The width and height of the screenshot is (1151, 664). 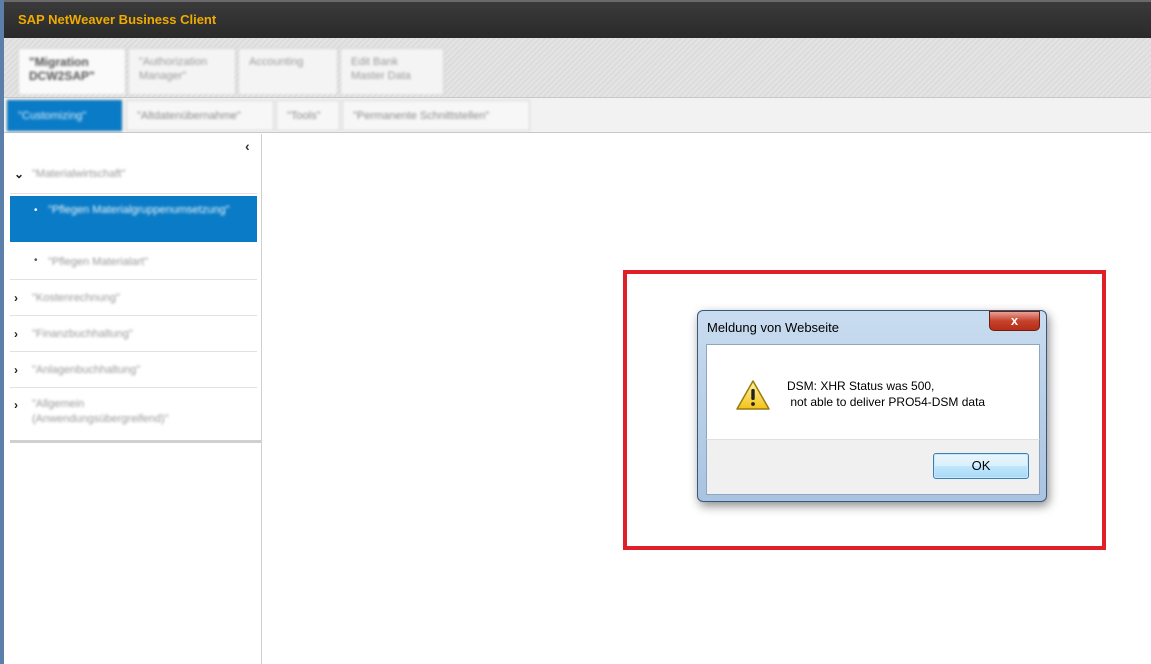 I want to click on nav-item-label: "Materialwirtschaft", so click(x=79, y=174).